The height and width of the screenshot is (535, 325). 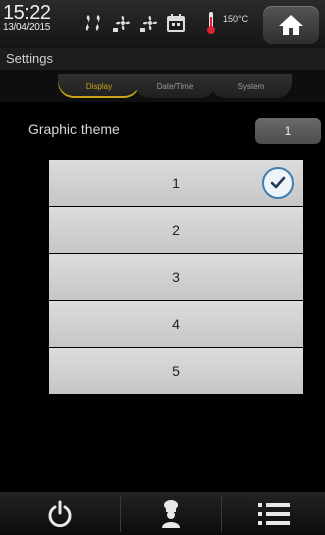 I want to click on tab-system: System, so click(x=251, y=86).